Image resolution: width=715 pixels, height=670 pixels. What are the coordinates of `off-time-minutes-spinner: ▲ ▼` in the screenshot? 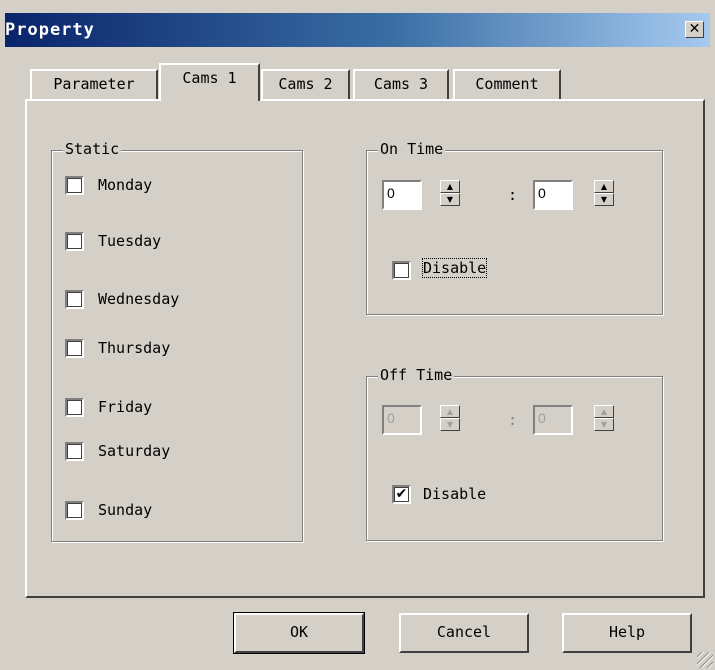 It's located at (604, 420).